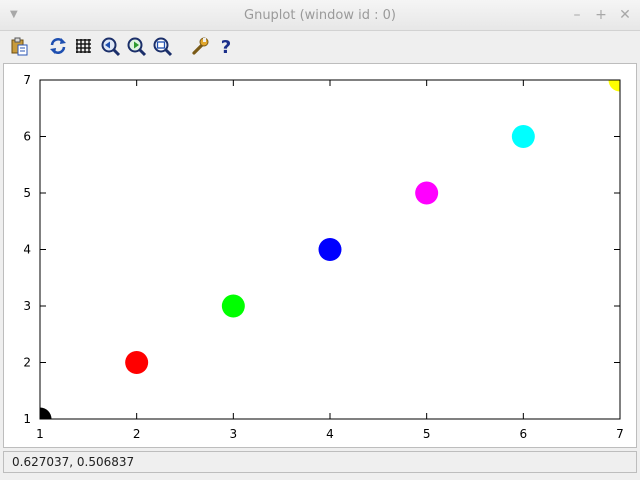 The height and width of the screenshot is (480, 640). What do you see at coordinates (234, 434) in the screenshot?
I see `x-tick-label: 3` at bounding box center [234, 434].